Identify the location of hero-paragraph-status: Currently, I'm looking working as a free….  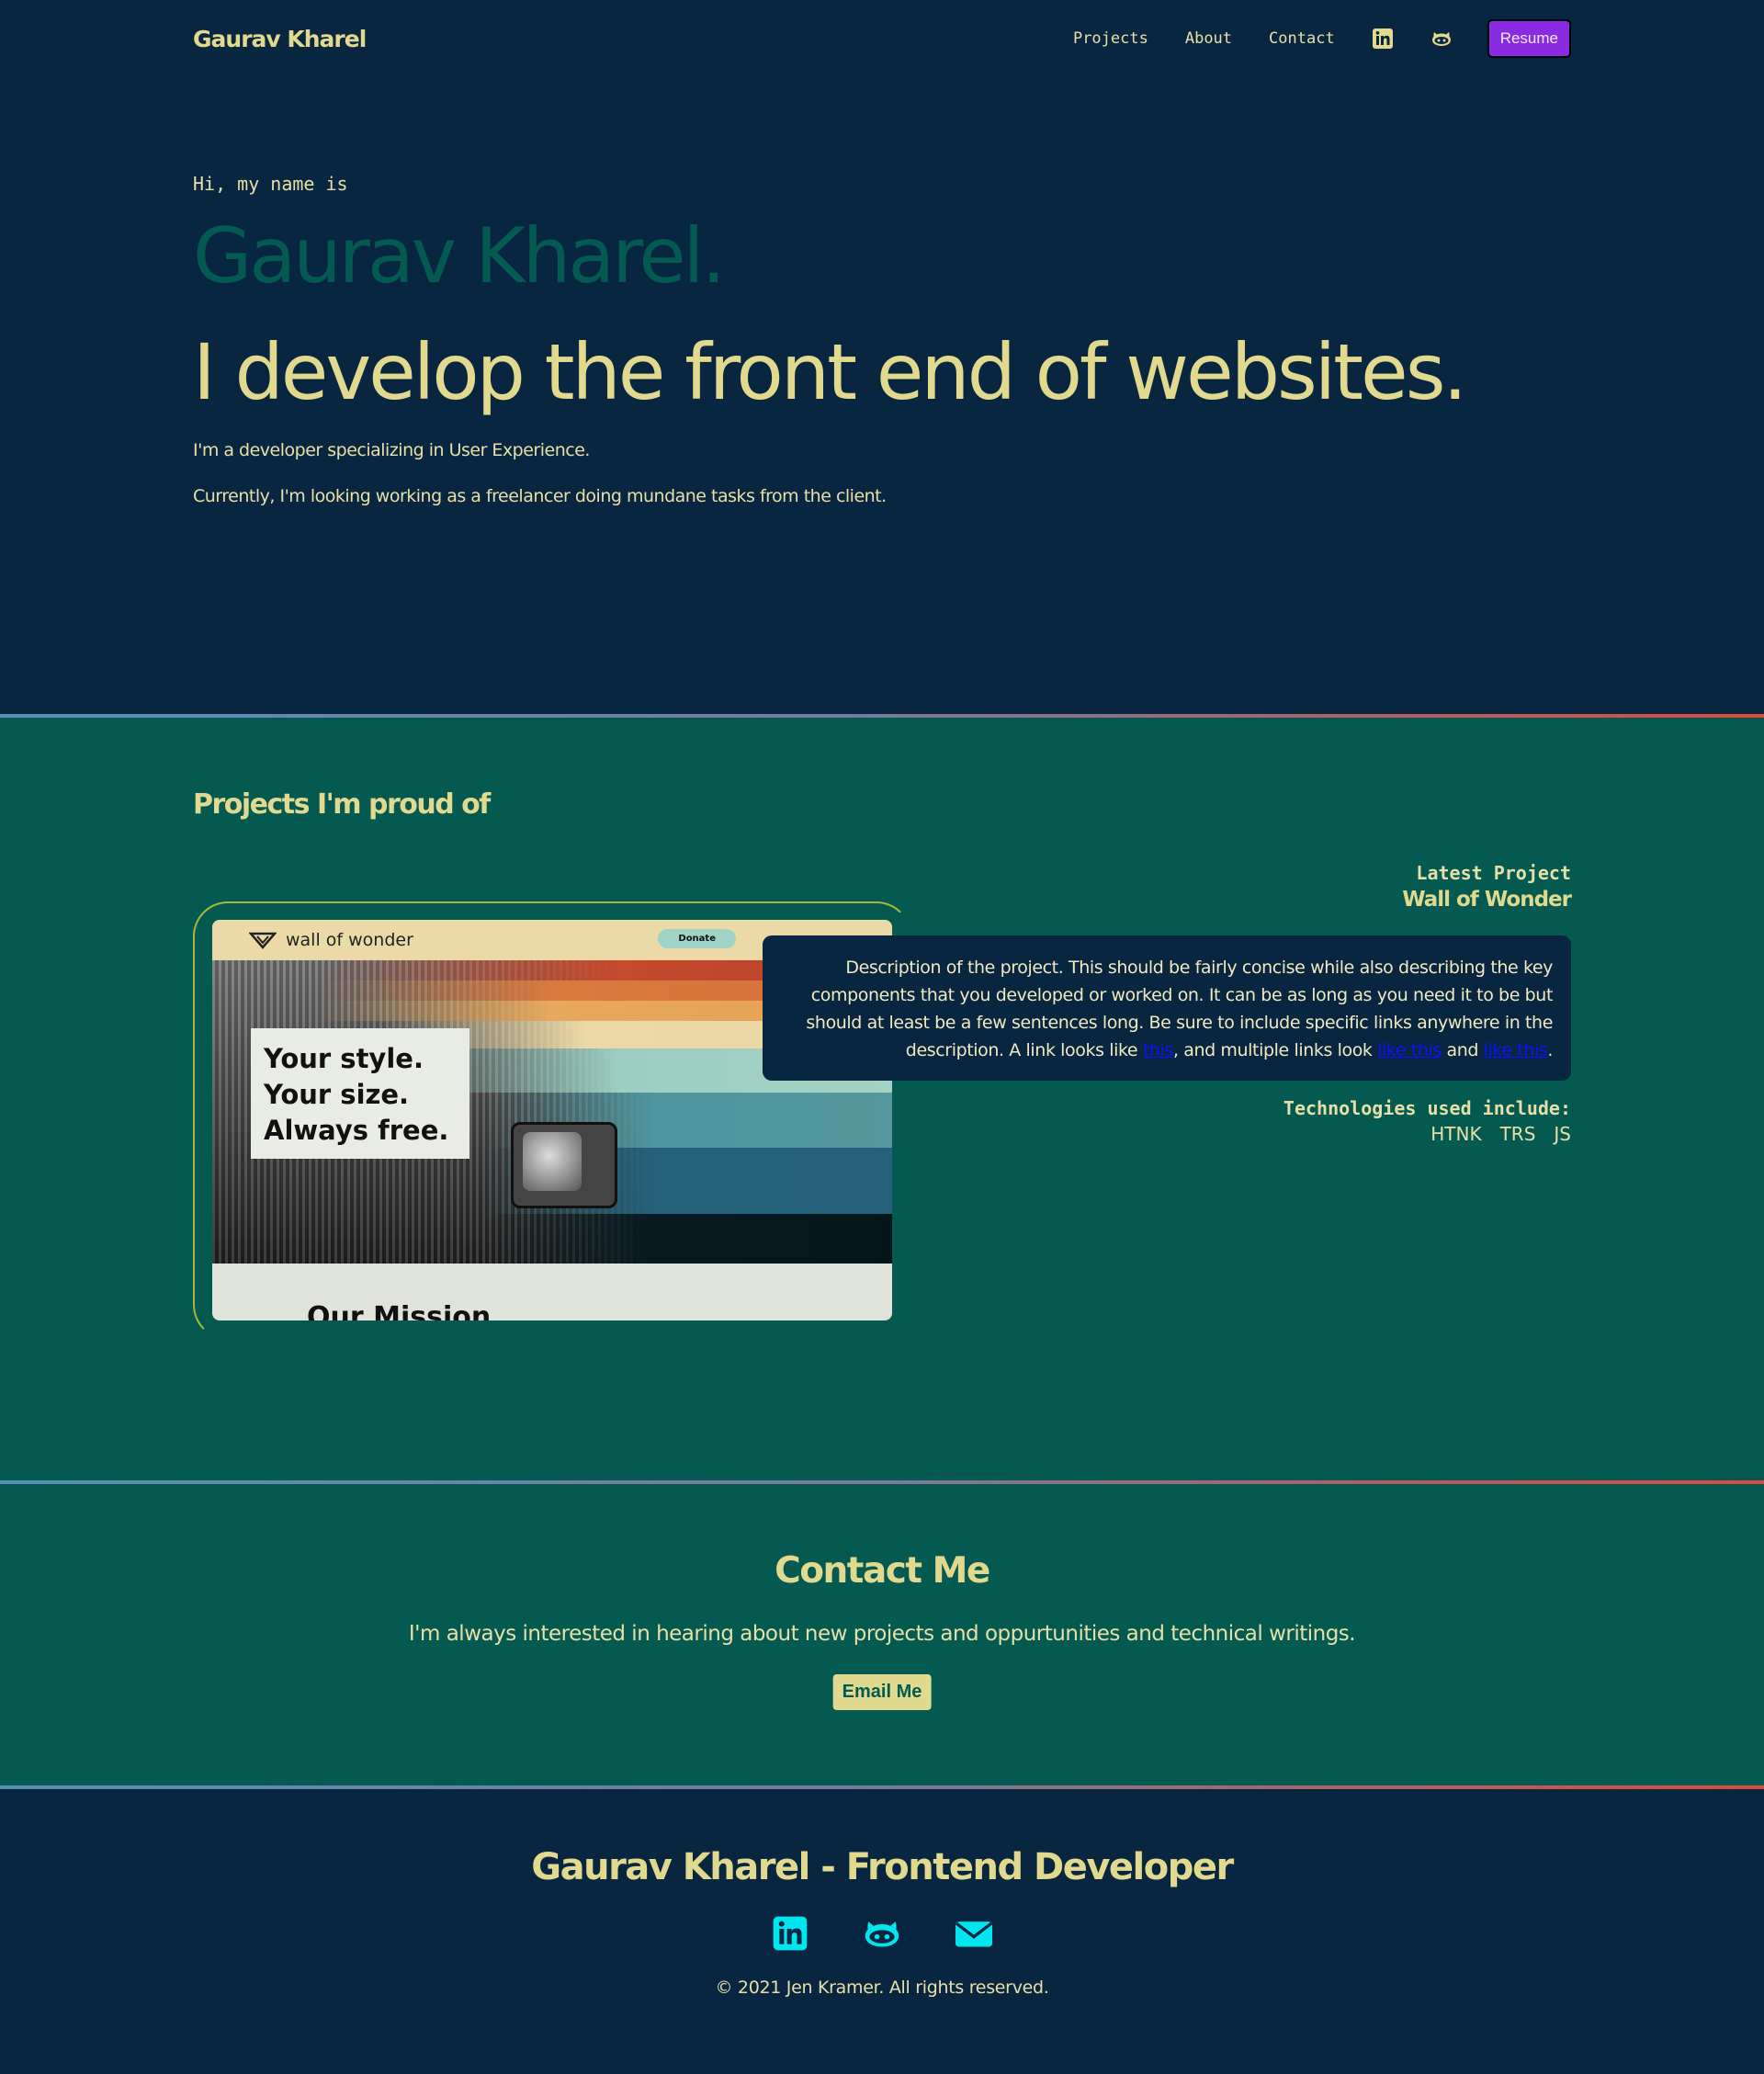
(540, 496).